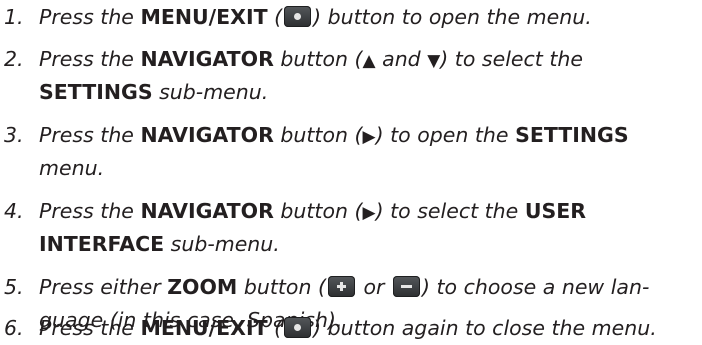 The width and height of the screenshot is (702, 345). Describe the element at coordinates (369, 61) in the screenshot. I see `triangle-up-icon: ▲` at that location.